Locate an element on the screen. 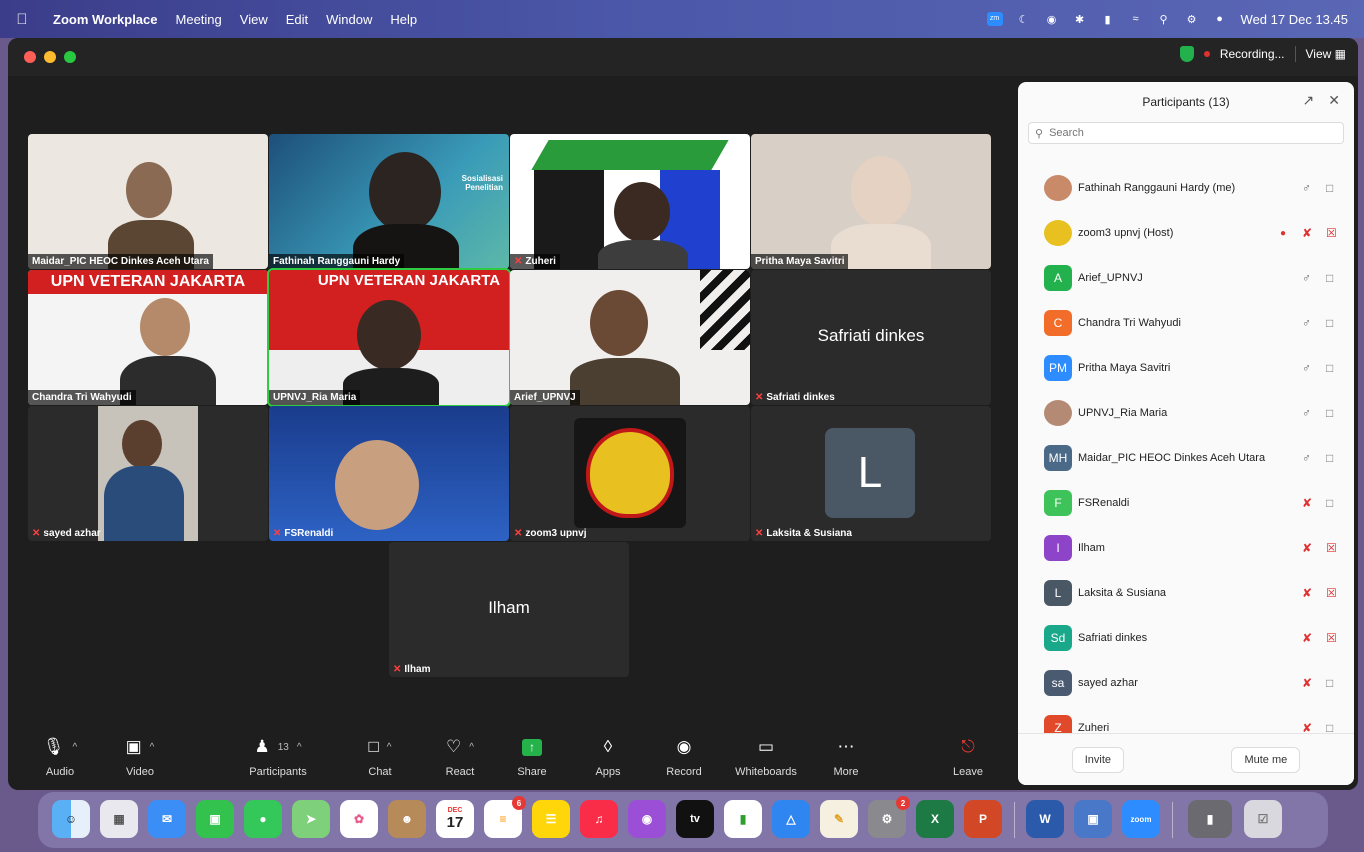 This screenshot has height=852, width=1364. video-tile-active-speaker: UPN VETERAN JAKARTA UPNVJ_Ria Maria is located at coordinates (389, 337).